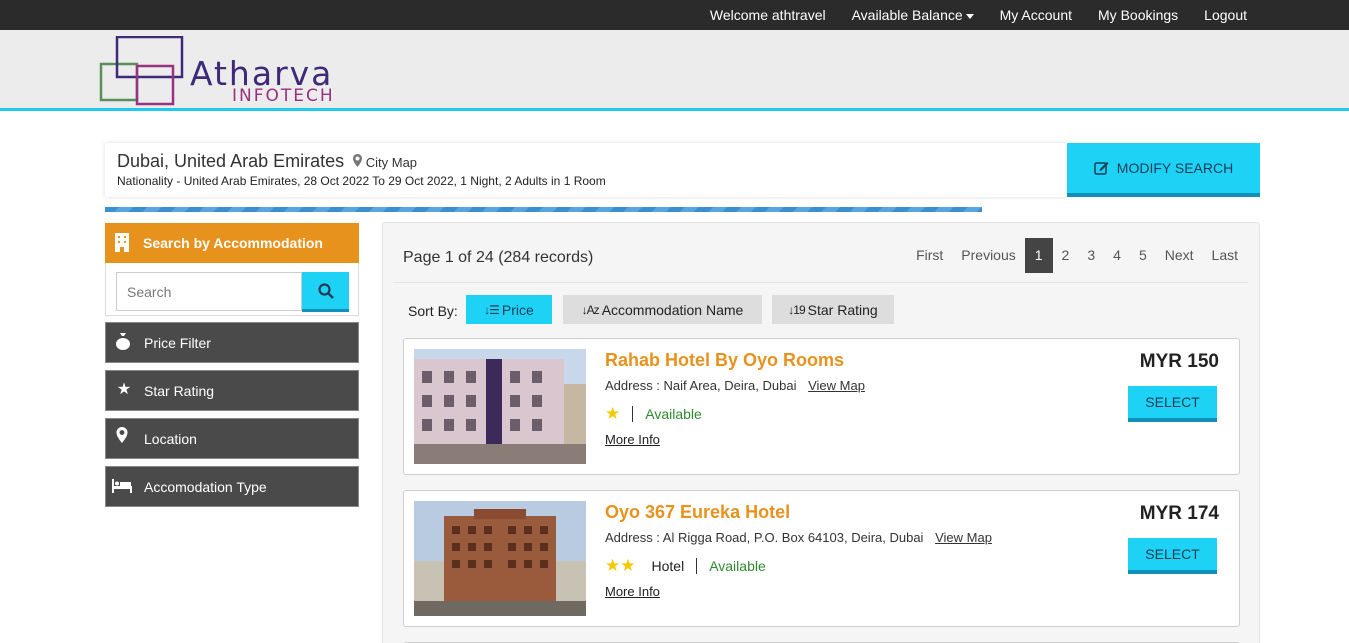 Image resolution: width=1349 pixels, height=643 pixels. I want to click on page-info: Page 1 of 24 (284 records), so click(498, 257).